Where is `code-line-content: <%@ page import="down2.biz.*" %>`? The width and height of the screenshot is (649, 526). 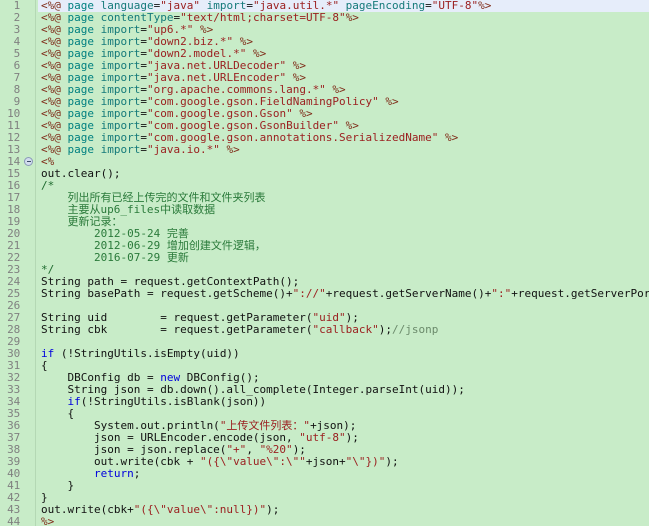 code-line-content: <%@ page import="down2.biz.*" %> is located at coordinates (343, 42).